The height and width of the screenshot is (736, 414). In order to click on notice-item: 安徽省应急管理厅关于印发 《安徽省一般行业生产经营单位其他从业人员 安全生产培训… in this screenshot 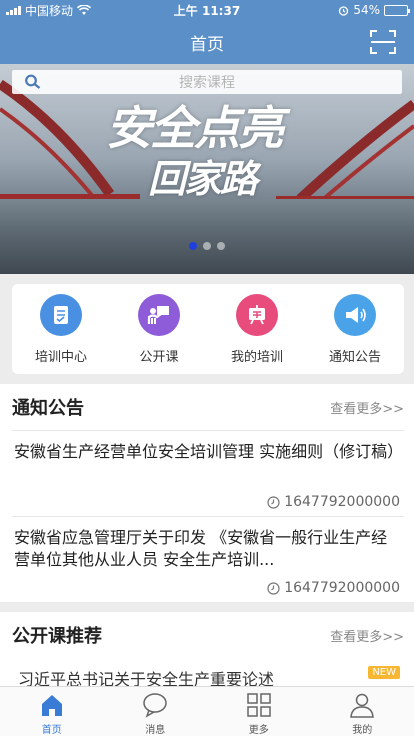, I will do `click(208, 559)`.